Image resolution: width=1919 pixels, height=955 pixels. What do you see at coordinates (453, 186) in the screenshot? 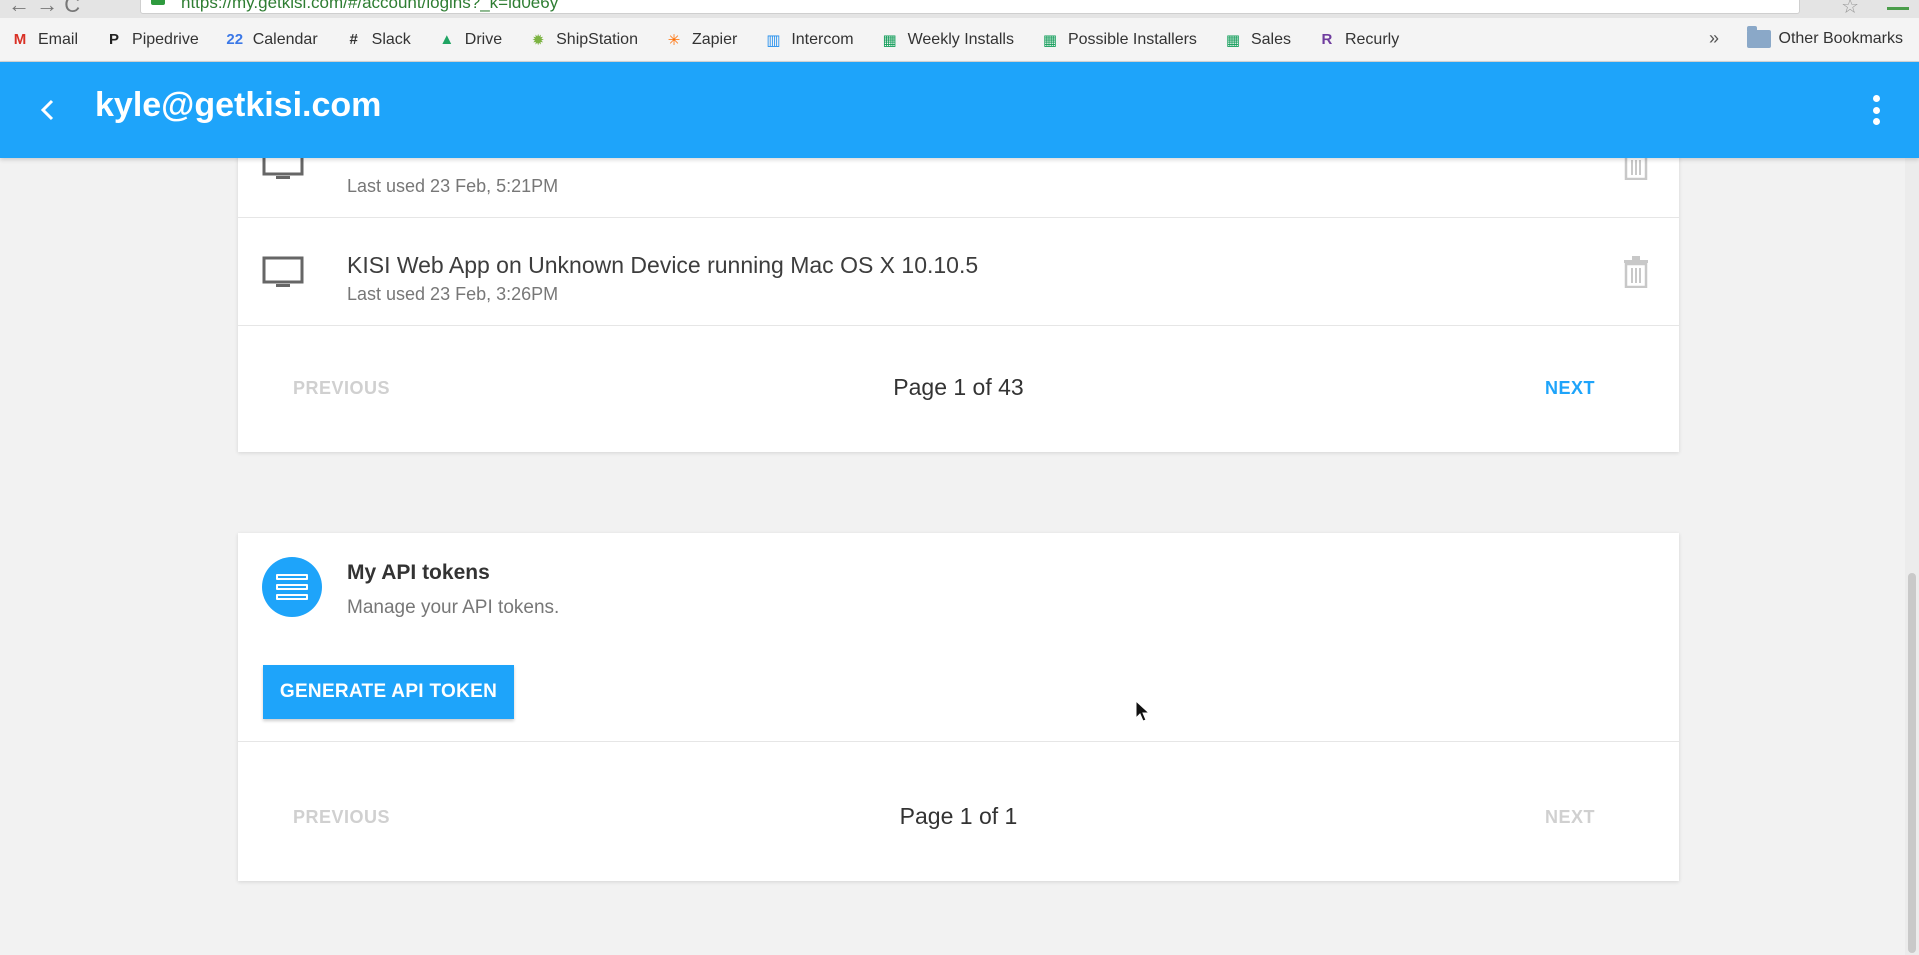
I see `login-last-used: Last used 23 Feb, 5:21PM` at bounding box center [453, 186].